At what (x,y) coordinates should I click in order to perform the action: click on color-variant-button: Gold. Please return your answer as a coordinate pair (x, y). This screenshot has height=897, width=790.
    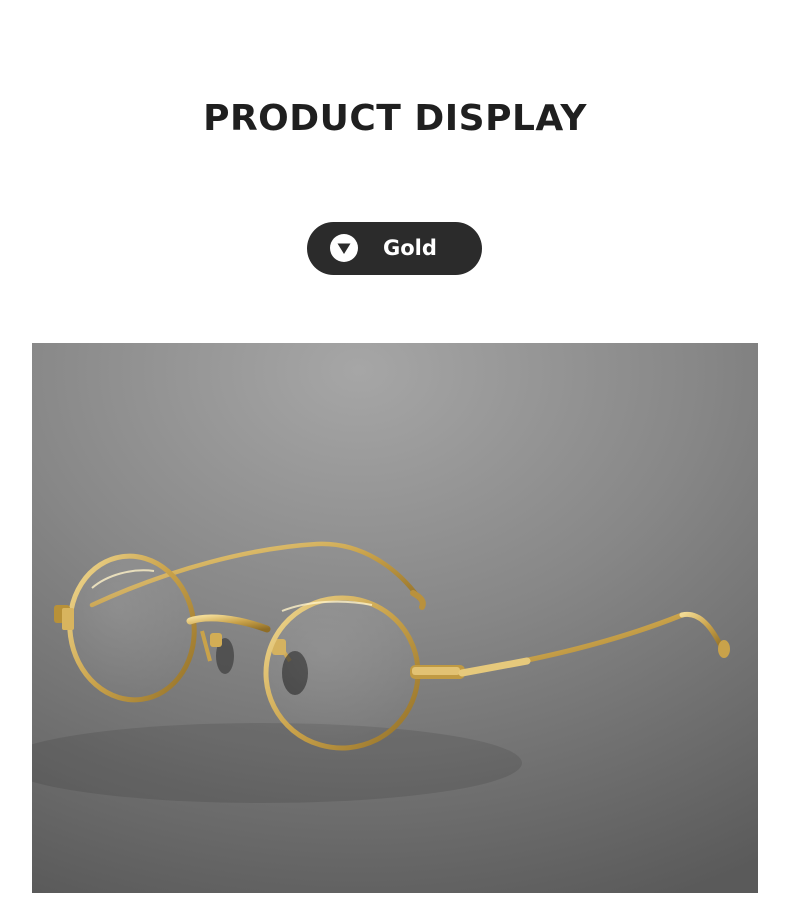
    Looking at the image, I should click on (394, 248).